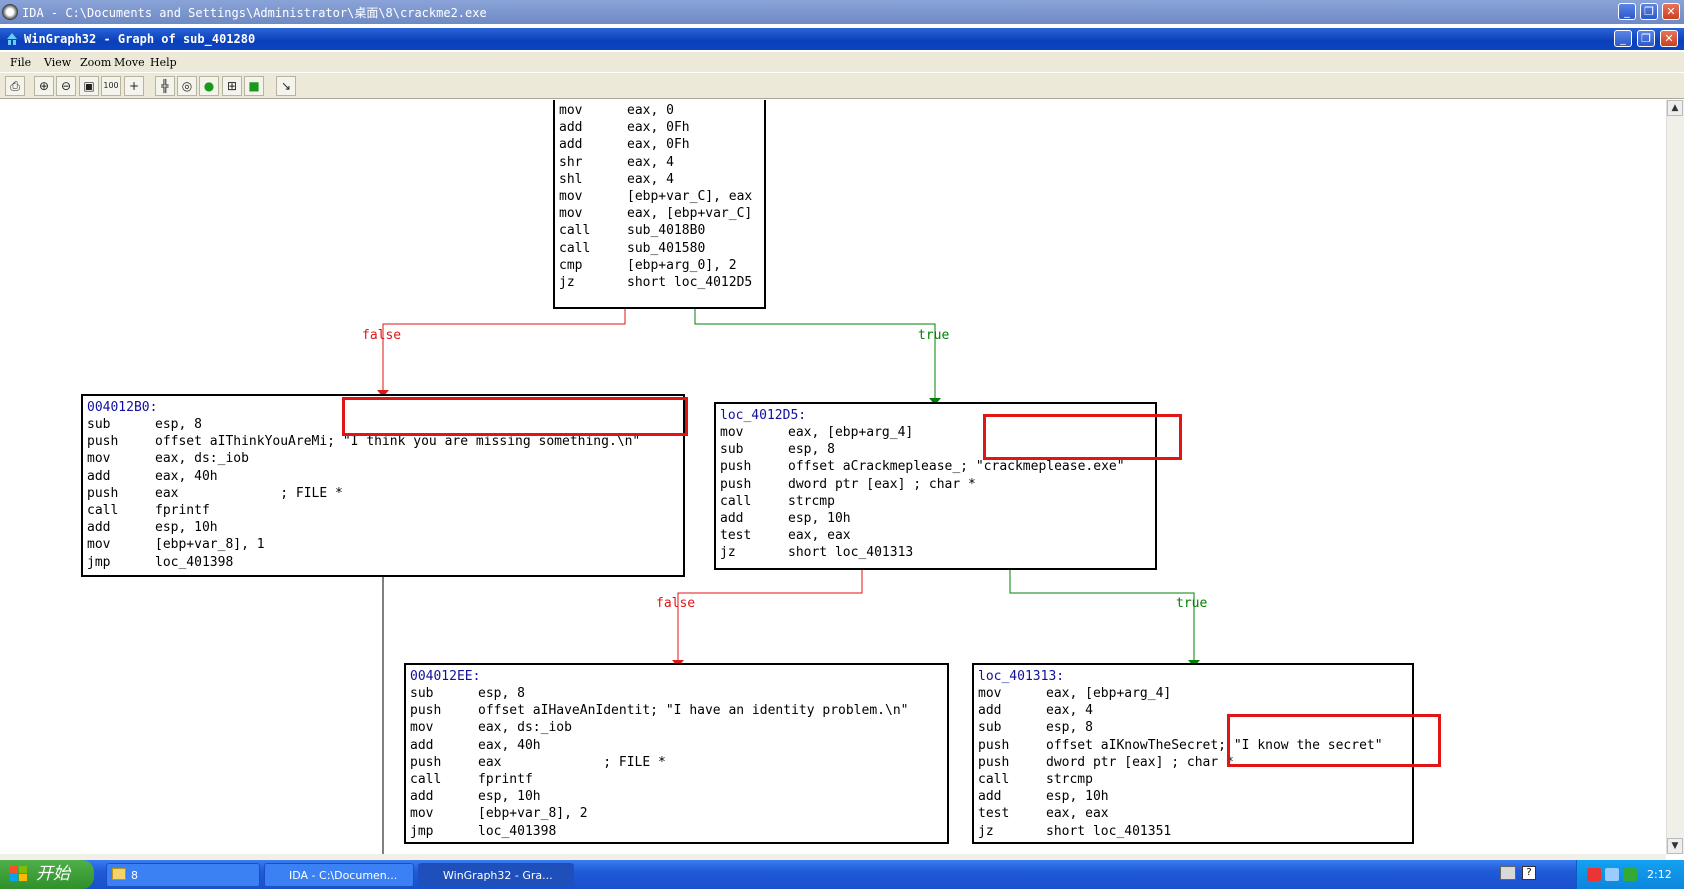  What do you see at coordinates (134, 875) in the screenshot?
I see `task-label: 8` at bounding box center [134, 875].